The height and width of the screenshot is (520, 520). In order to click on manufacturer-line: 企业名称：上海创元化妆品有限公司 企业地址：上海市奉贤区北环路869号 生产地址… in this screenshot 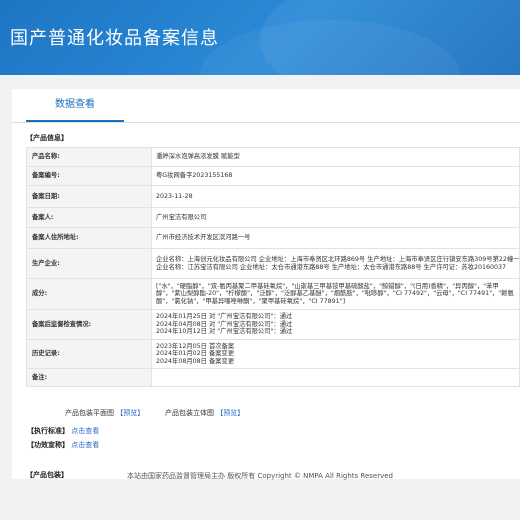, I will do `click(338, 259)`.